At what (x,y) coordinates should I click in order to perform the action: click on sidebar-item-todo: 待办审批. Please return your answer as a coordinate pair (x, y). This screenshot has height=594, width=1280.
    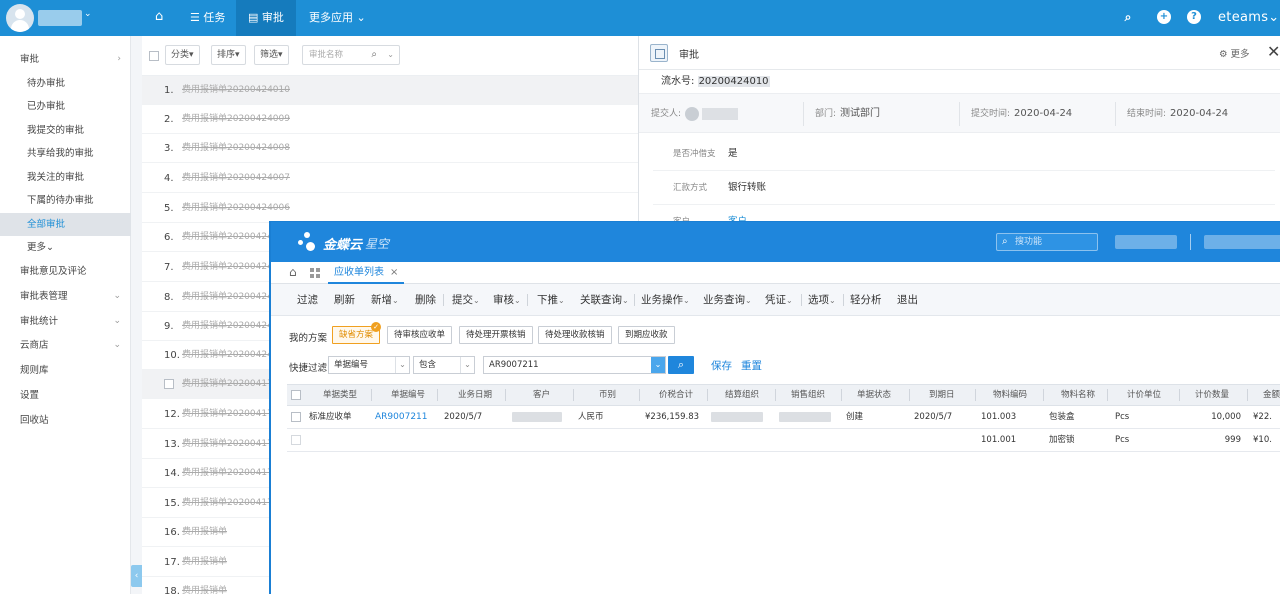
    Looking at the image, I should click on (65, 83).